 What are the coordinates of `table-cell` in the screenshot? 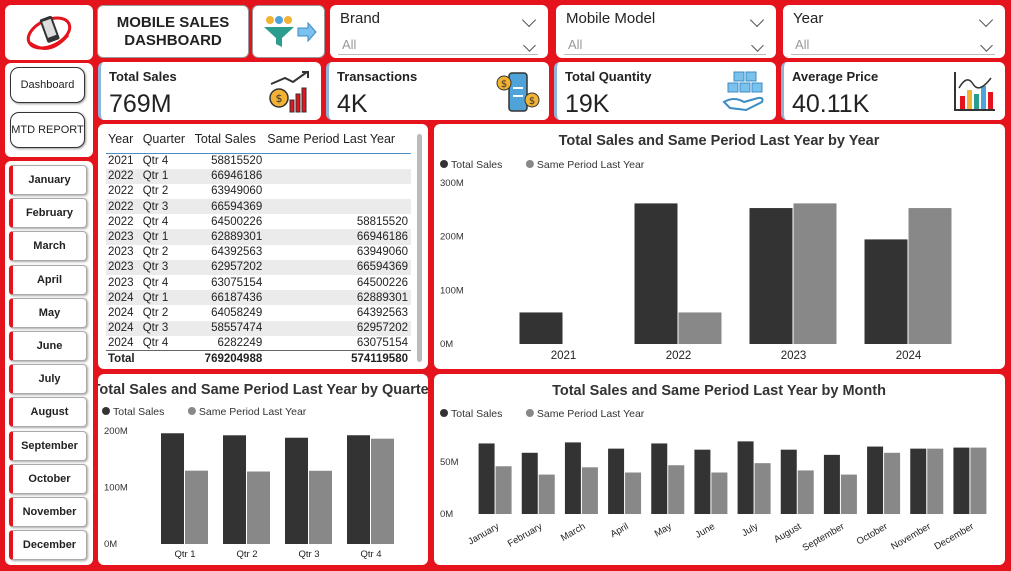 It's located at (338, 207).